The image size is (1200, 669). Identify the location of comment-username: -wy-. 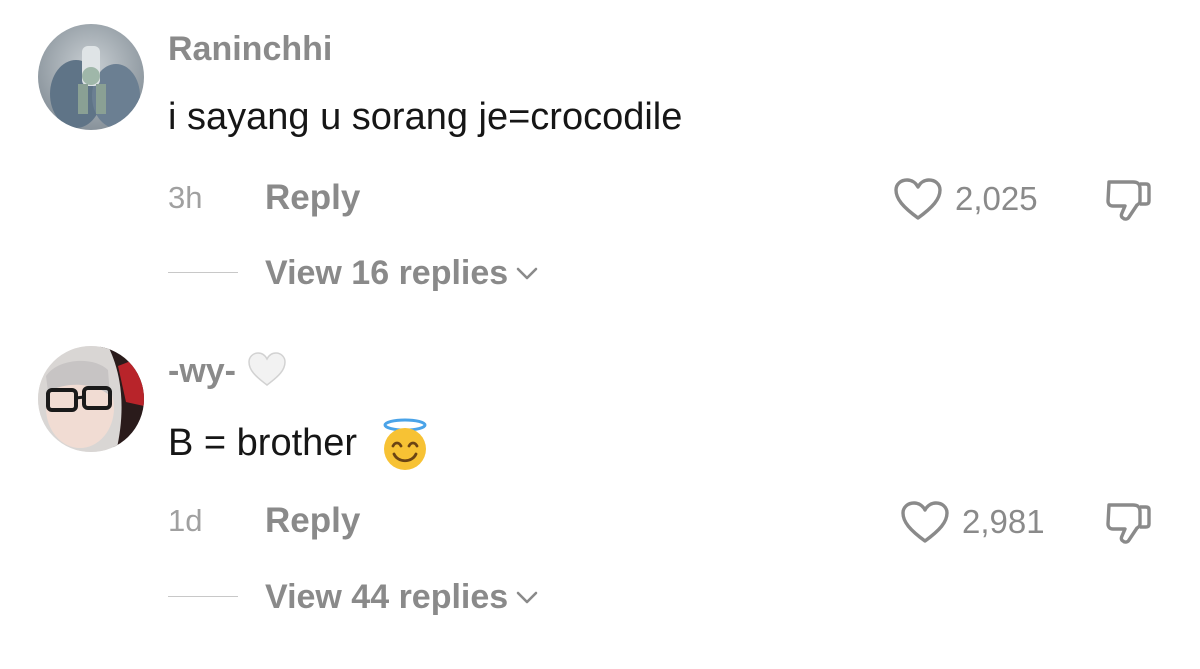
(227, 371).